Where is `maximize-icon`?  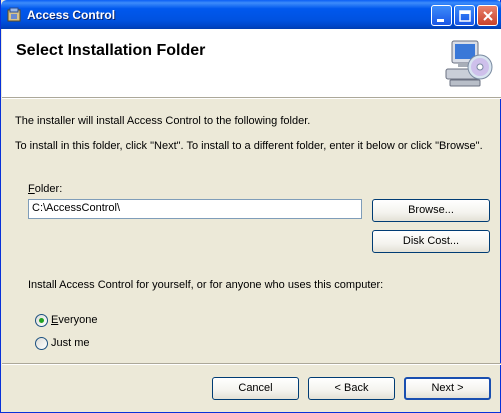 maximize-icon is located at coordinates (465, 16).